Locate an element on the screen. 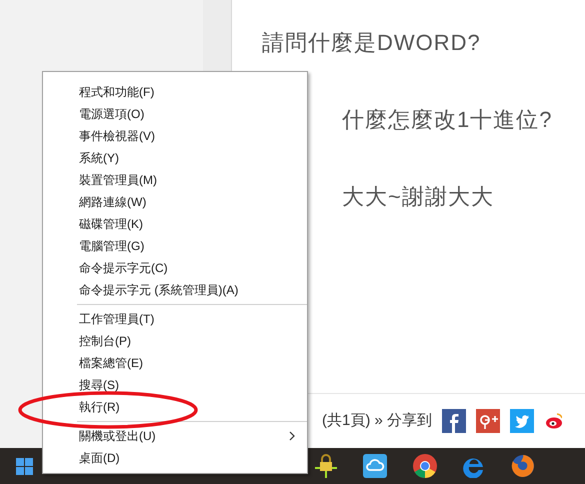  menu-item: 命令提示字元(C) is located at coordinates (175, 268).